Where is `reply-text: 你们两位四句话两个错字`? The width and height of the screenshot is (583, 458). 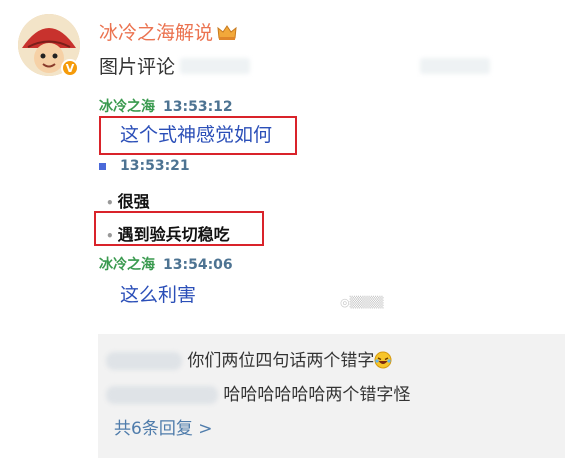
reply-text: 你们两位四句话两个错字 is located at coordinates (281, 361).